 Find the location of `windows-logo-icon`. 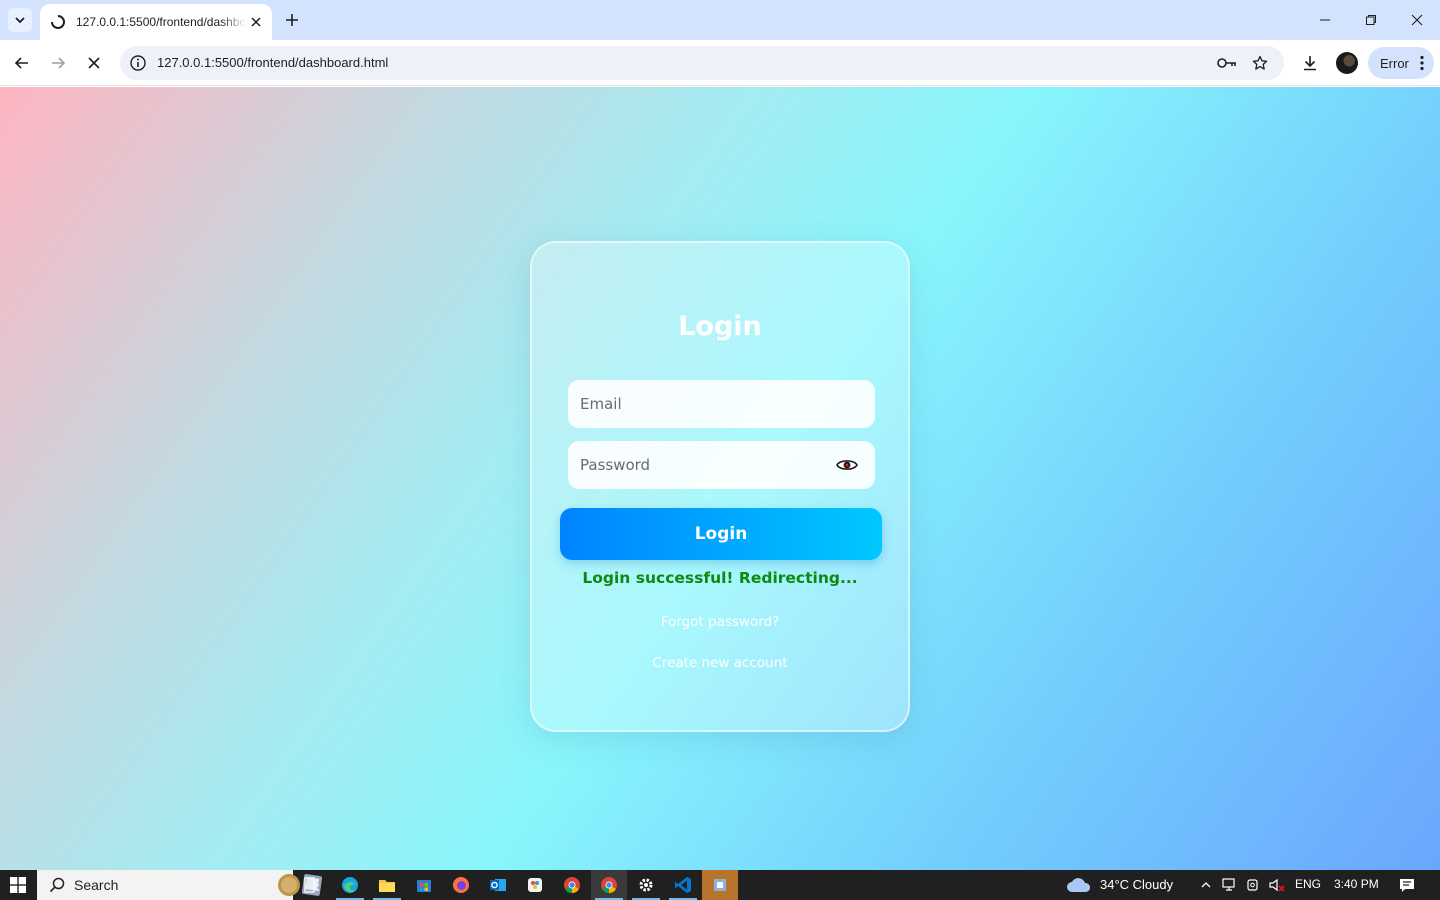

windows-logo-icon is located at coordinates (18, 885).